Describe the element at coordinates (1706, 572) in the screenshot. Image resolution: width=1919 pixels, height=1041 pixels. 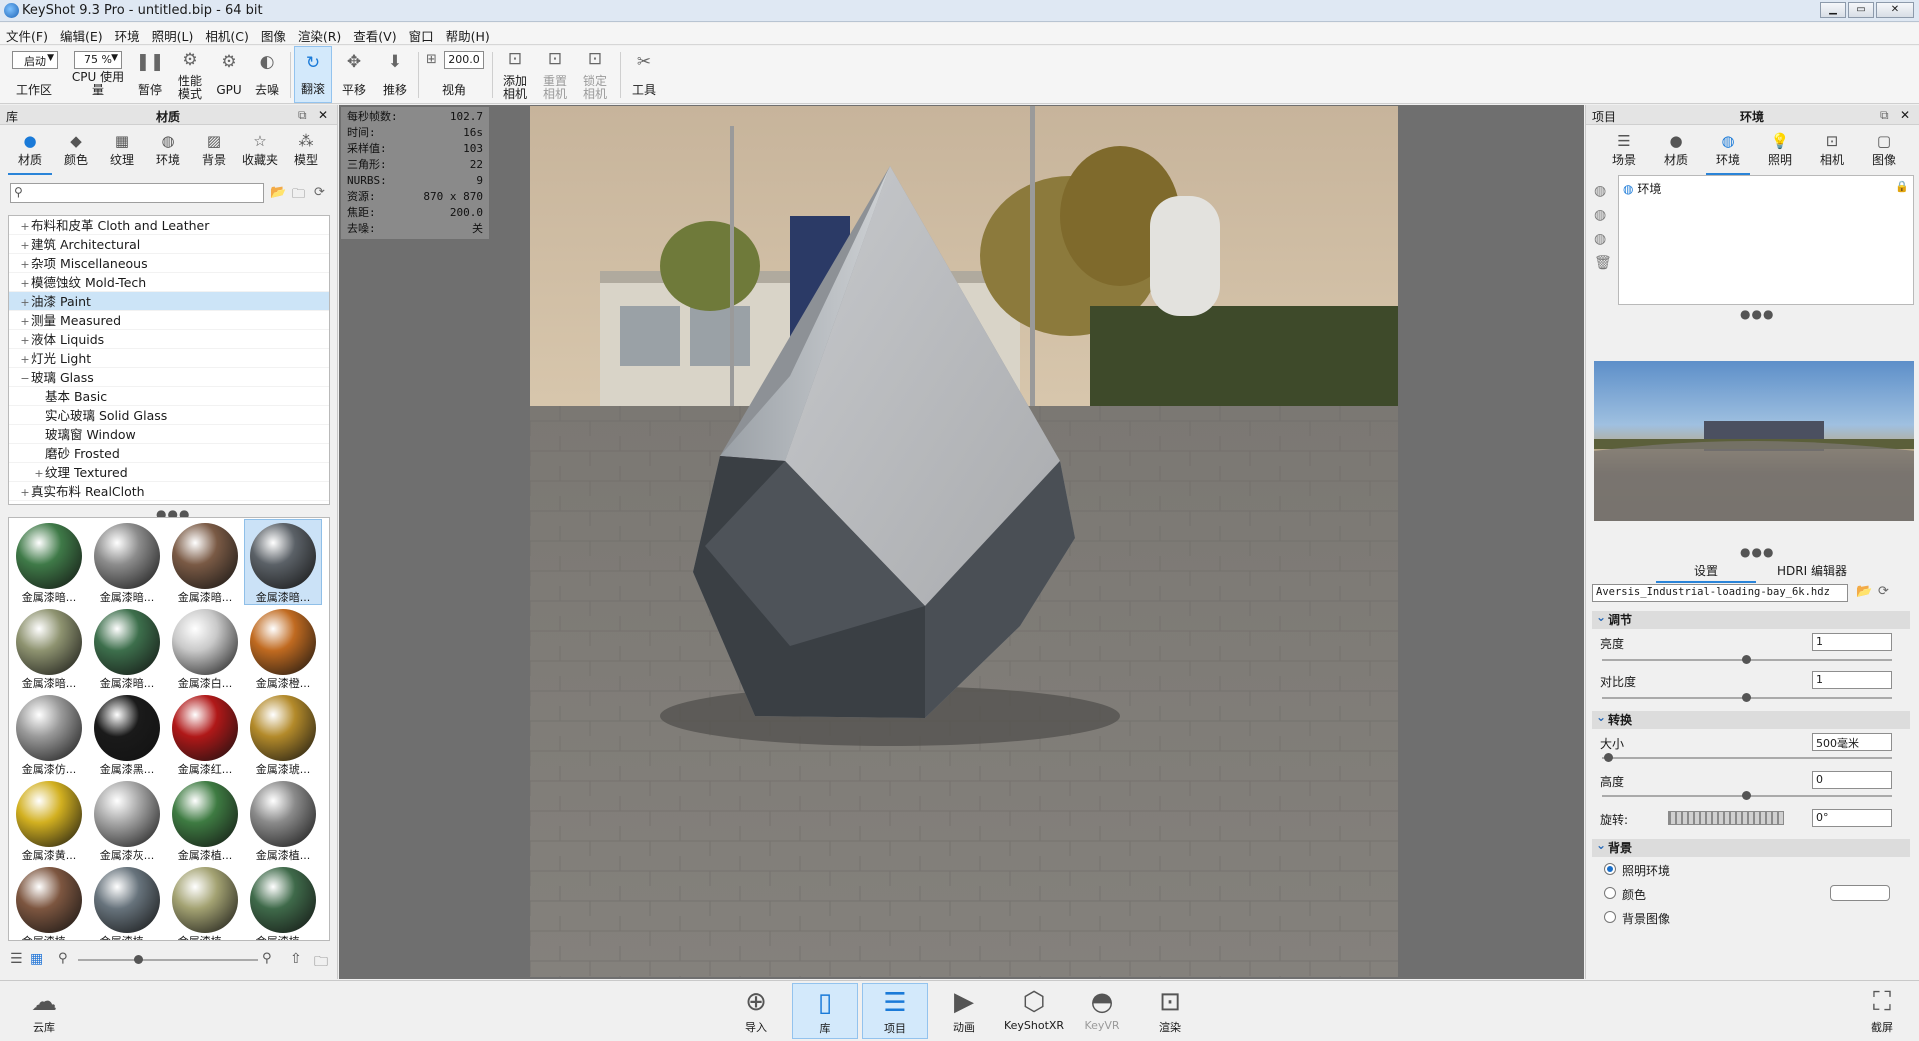
I see `subtab-settings: 设置` at that location.